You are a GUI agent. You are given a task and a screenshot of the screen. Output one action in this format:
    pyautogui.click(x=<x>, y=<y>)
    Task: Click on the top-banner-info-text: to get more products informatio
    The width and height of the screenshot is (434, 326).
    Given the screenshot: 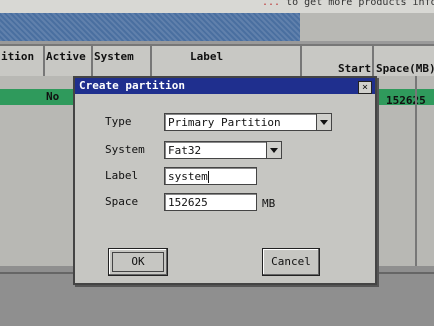 What is the action you would take?
    pyautogui.click(x=360, y=4)
    